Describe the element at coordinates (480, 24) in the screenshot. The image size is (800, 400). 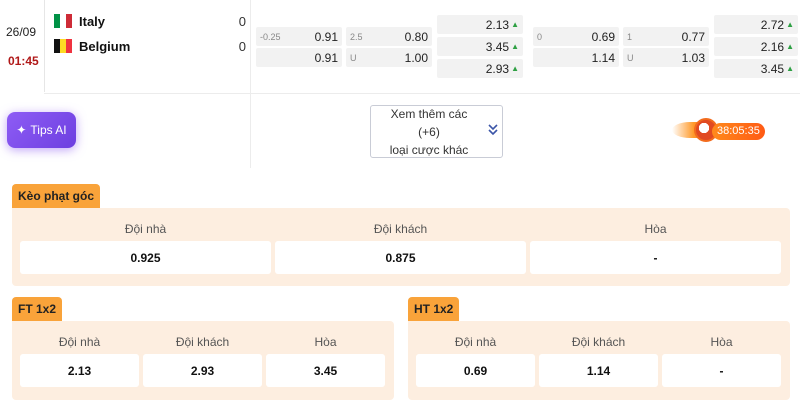
I see `odds-cell: 2.13 ▲` at that location.